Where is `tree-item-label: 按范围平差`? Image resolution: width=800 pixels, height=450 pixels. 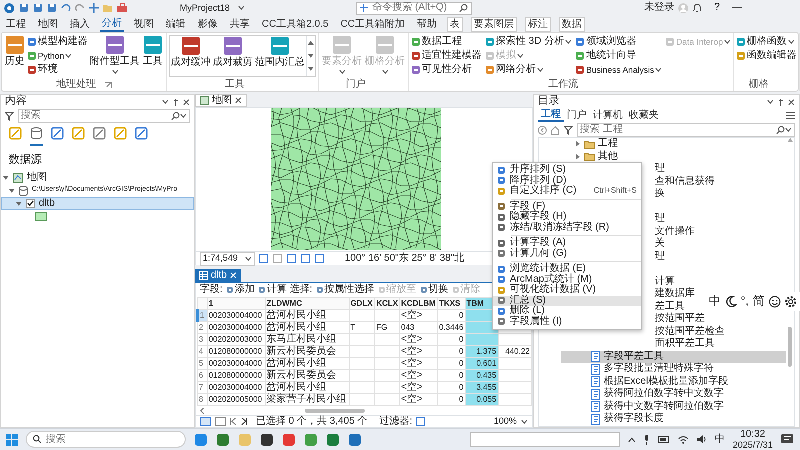 tree-item-label: 按范围平差 is located at coordinates (680, 319).